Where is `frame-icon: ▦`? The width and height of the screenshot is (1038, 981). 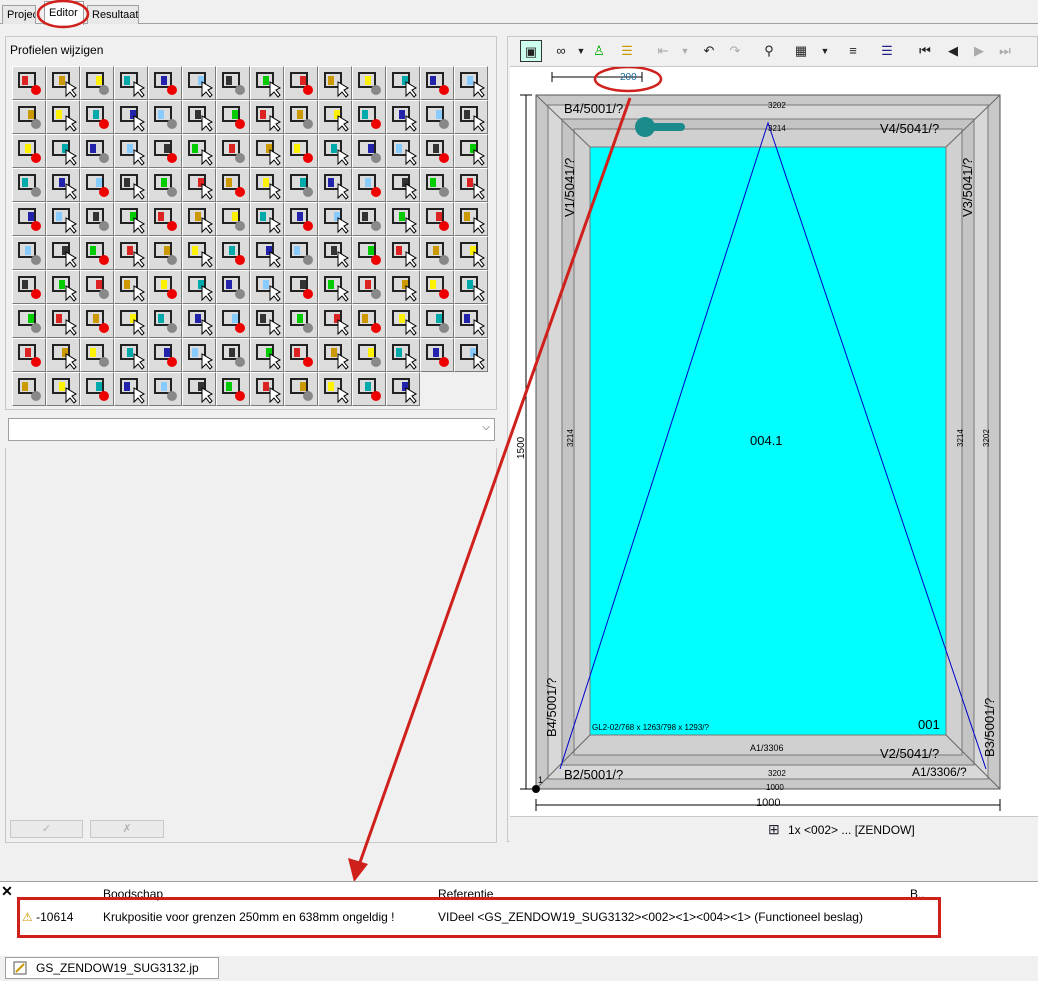 frame-icon: ▦ is located at coordinates (801, 51).